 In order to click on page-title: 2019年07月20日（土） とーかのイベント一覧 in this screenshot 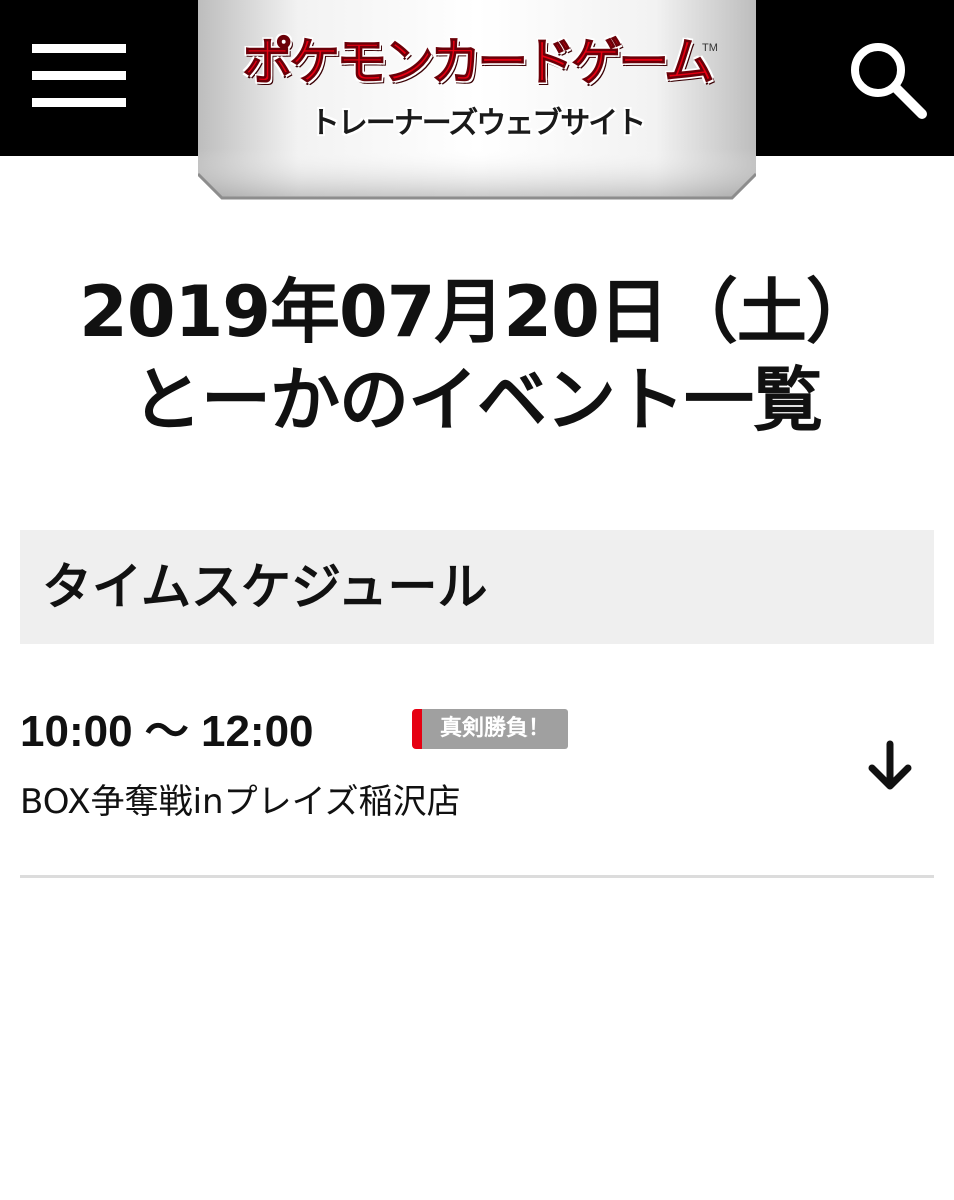, I will do `click(477, 356)`.